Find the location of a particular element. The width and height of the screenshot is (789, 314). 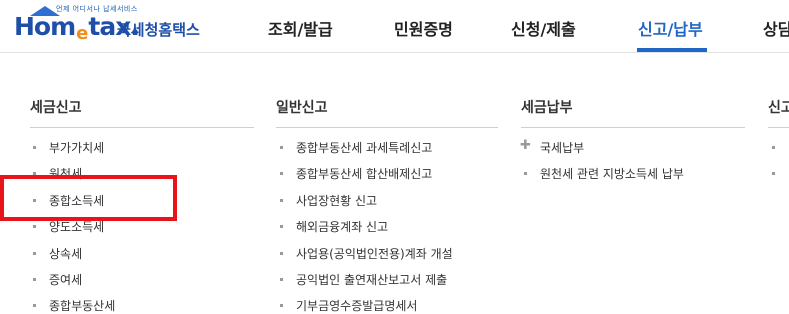

menu-item-local-income-tax-payment: 원천세 관련 지방소득세 납부 is located at coordinates (612, 173).